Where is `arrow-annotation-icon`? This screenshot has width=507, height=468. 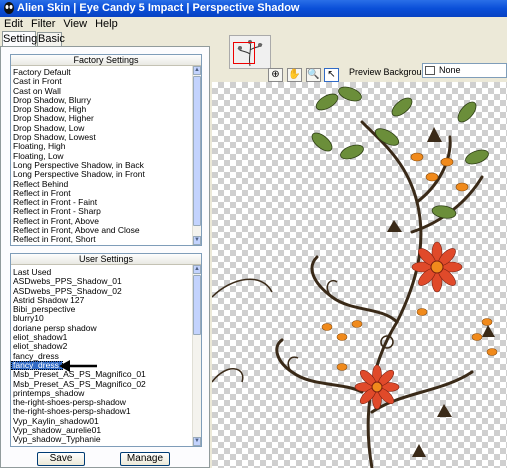 arrow-annotation-icon is located at coordinates (78, 366).